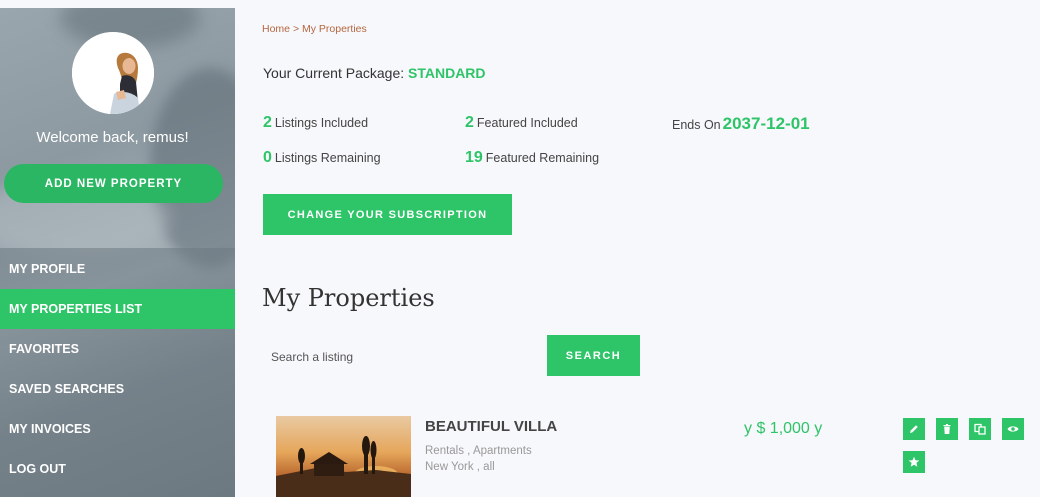  Describe the element at coordinates (447, 73) in the screenshot. I see `package-name: STANDARD` at that location.